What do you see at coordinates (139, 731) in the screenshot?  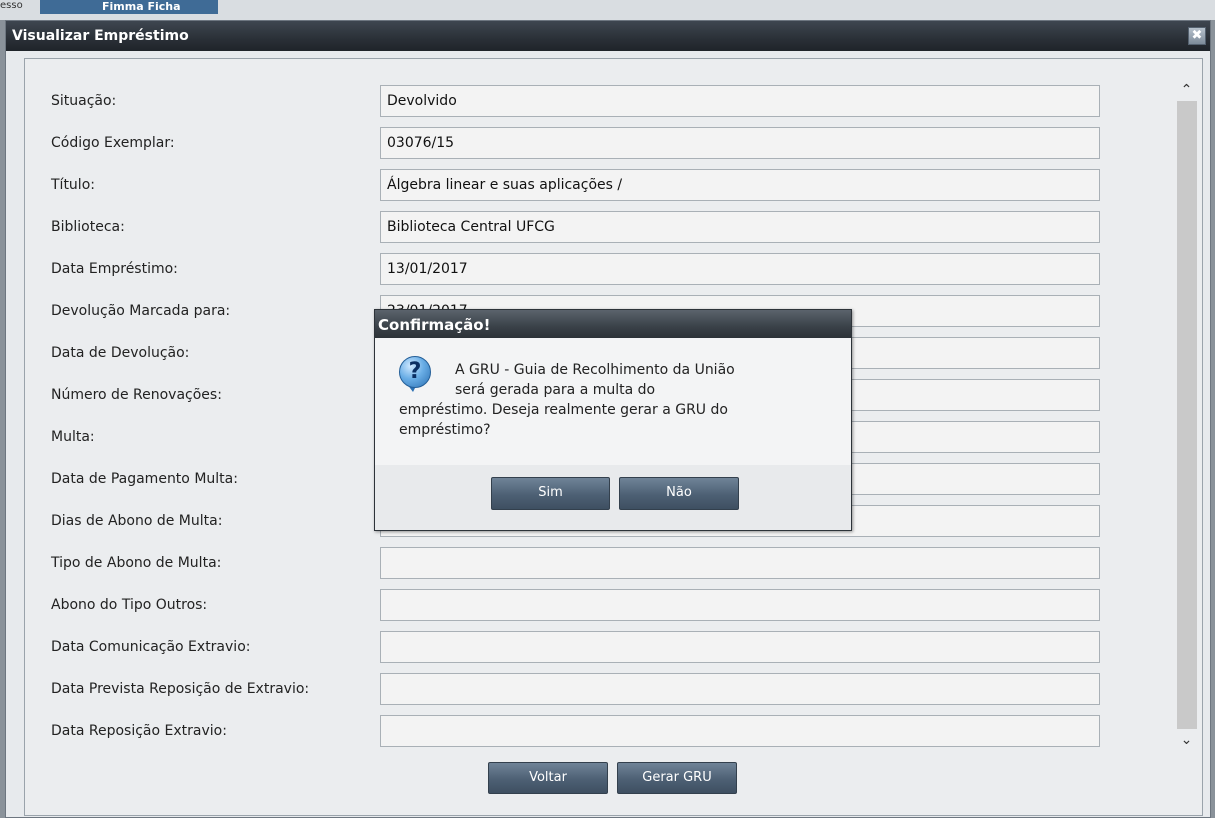 I see `label-data-reposicao-extravio: Data Reposição Extravio:` at bounding box center [139, 731].